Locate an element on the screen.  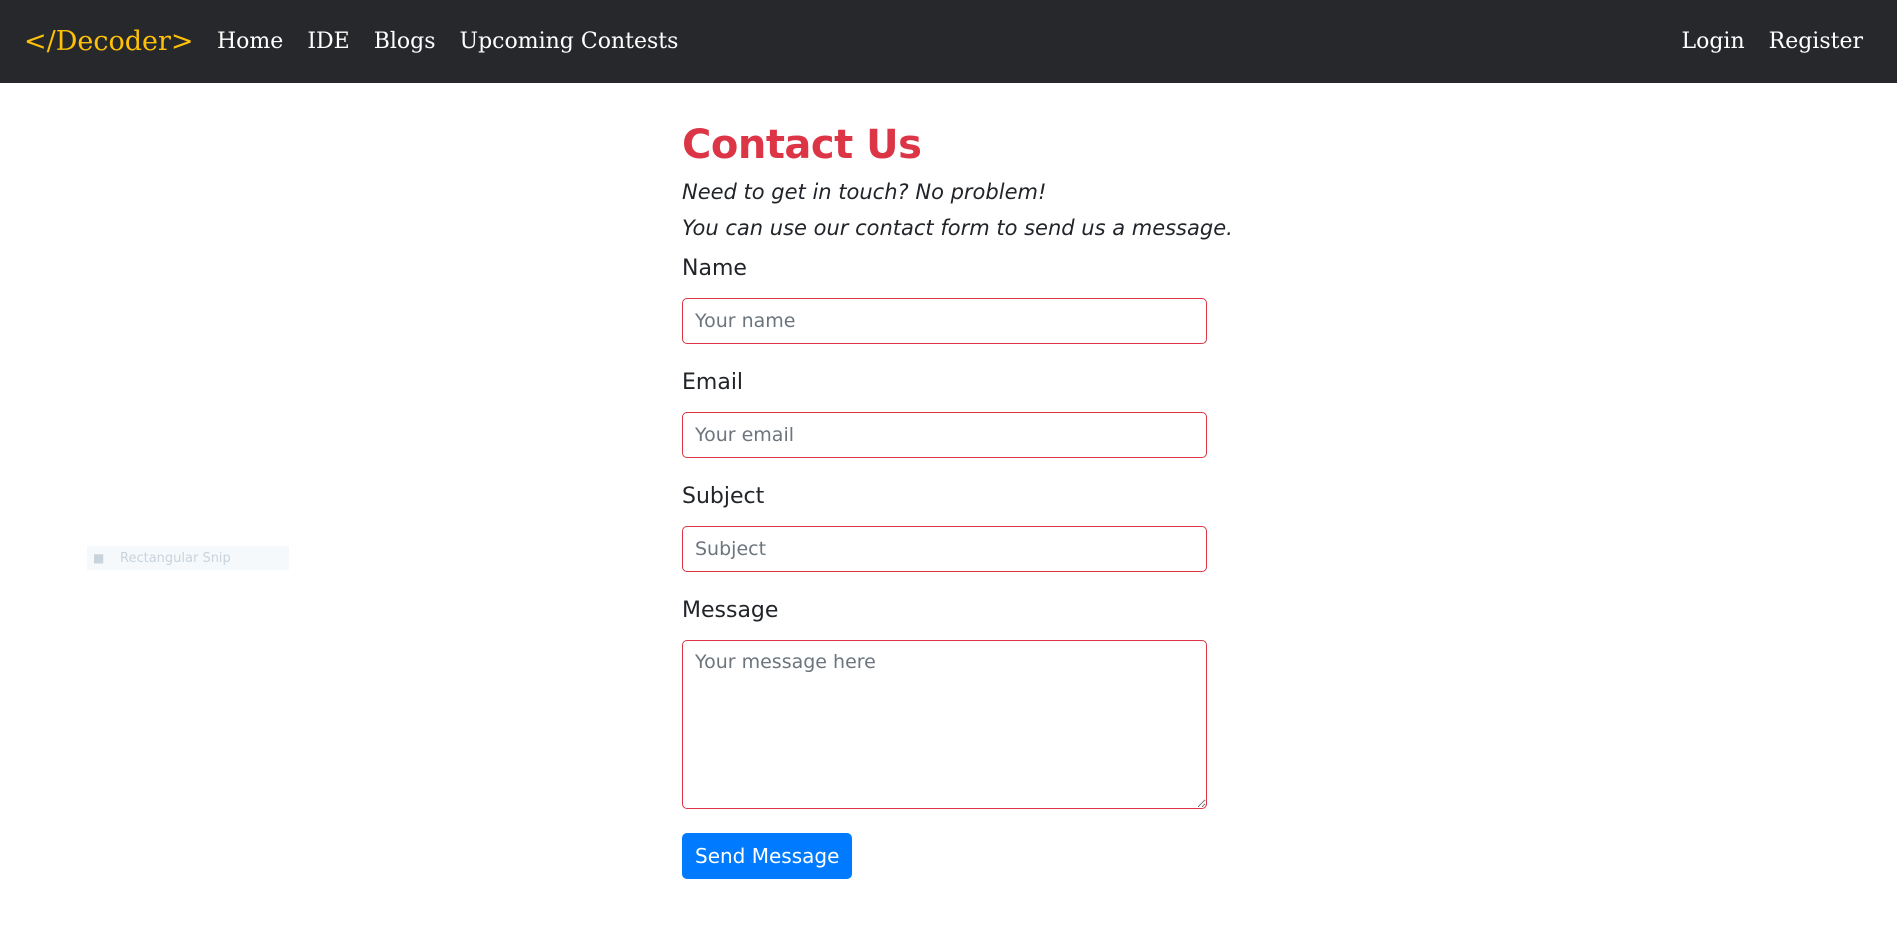
email-field-group: Email is located at coordinates (962, 413).